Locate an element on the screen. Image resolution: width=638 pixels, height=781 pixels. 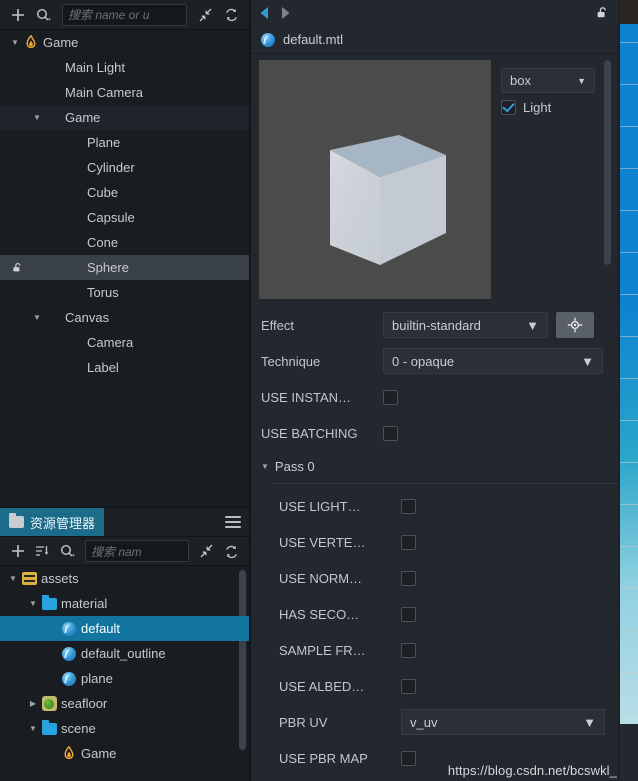
arrow-left-icon is located at coordinates (264, 13).